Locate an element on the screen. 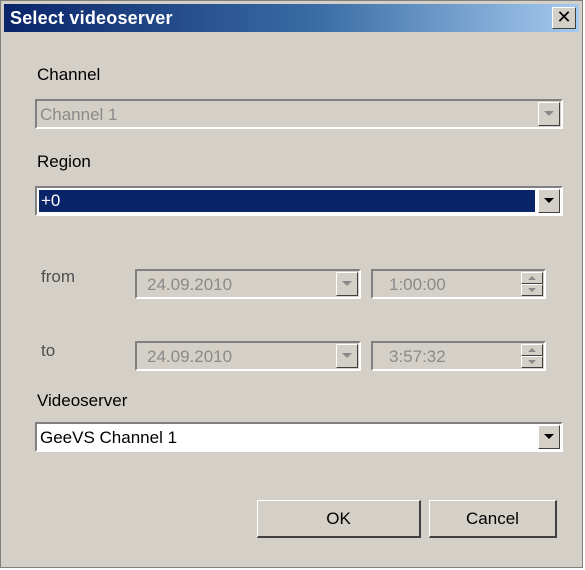  channel-label: Channel is located at coordinates (69, 74).